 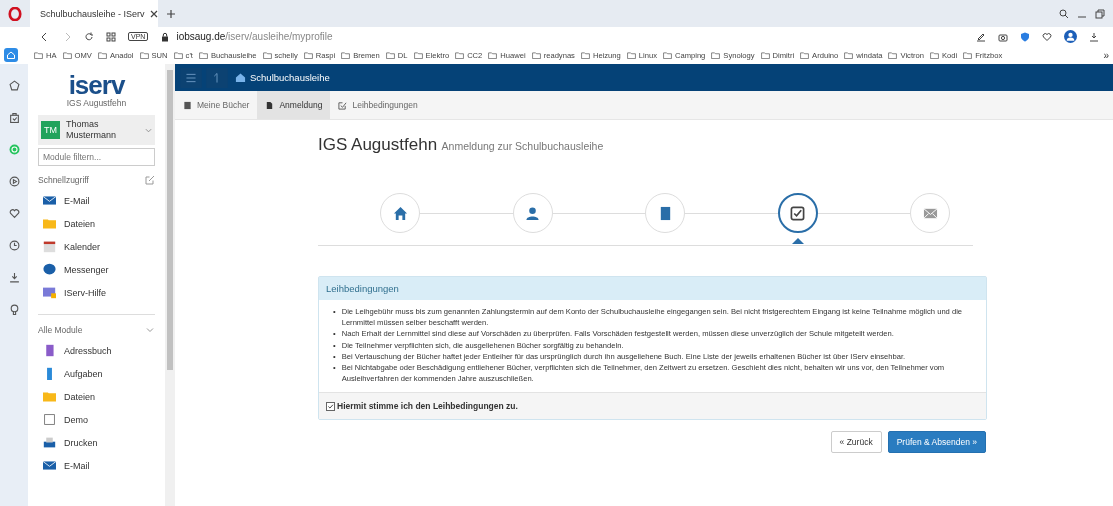 What do you see at coordinates (96, 85) in the screenshot?
I see `iserv-logo: iserv` at bounding box center [96, 85].